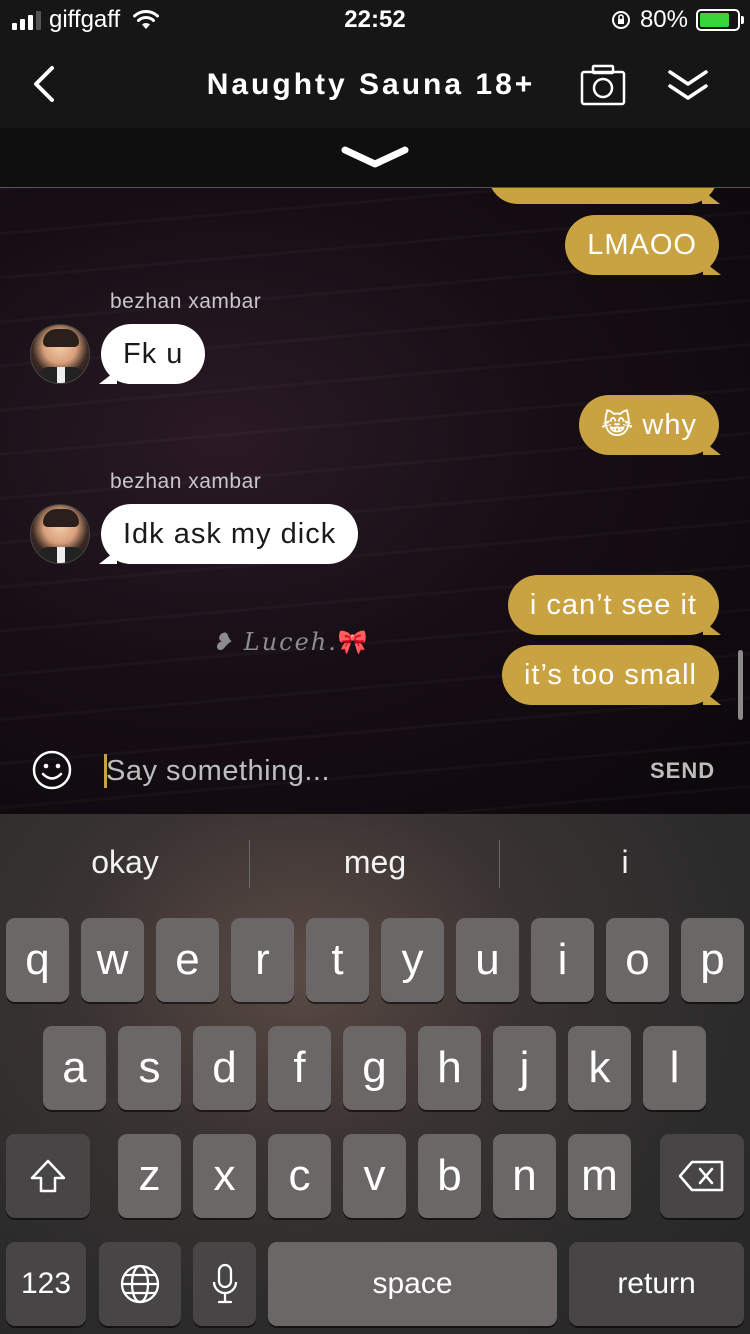  I want to click on incoming-message: Idk ask my dick, so click(228, 534).